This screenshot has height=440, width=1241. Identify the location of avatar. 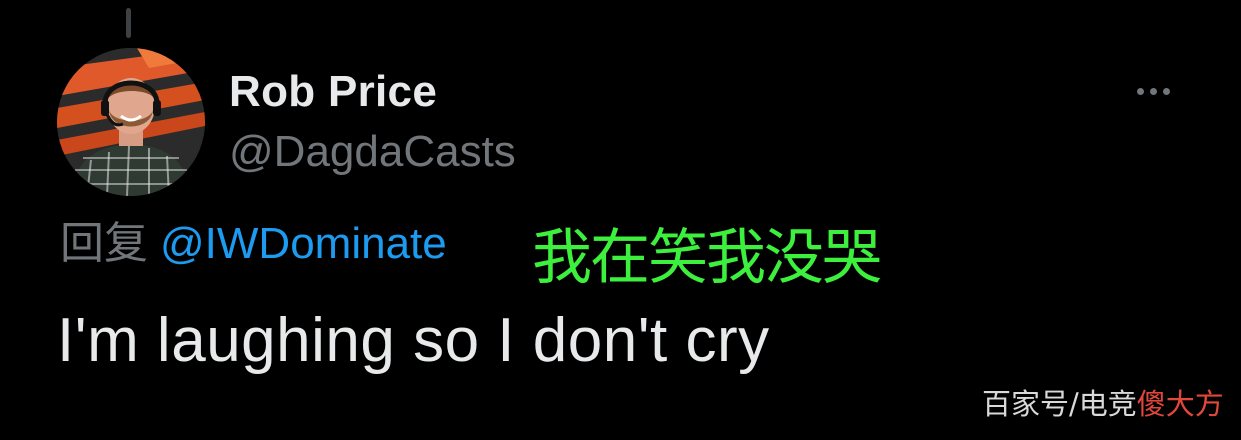
(131, 122).